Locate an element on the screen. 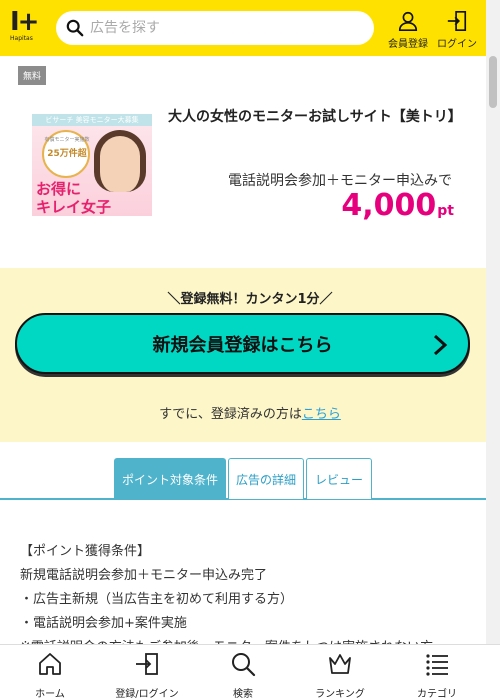 This screenshot has height=700, width=500. logo-mark: I+ is located at coordinates (25, 22).